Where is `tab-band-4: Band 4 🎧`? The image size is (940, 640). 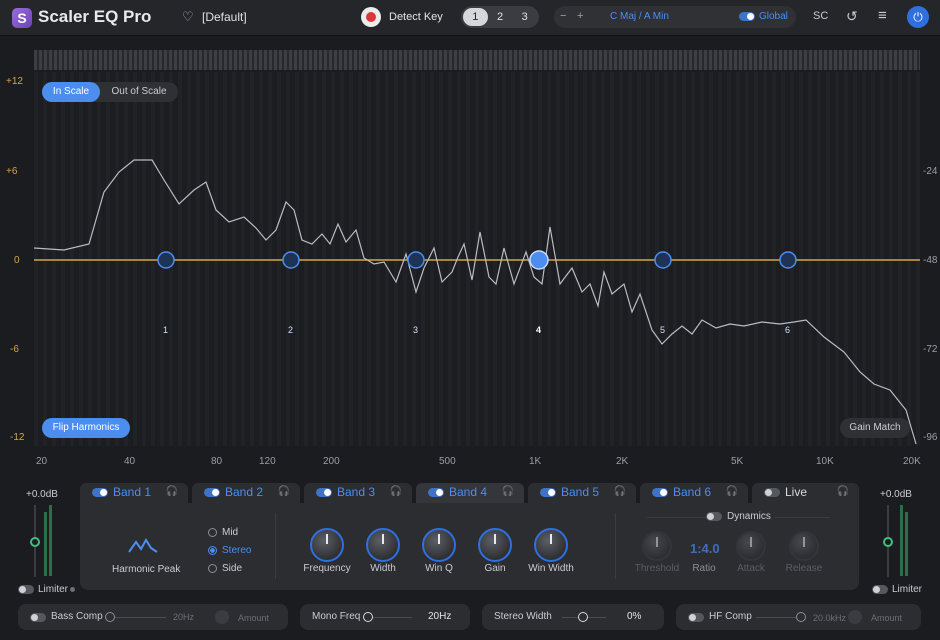 tab-band-4: Band 4 🎧 is located at coordinates (470, 493).